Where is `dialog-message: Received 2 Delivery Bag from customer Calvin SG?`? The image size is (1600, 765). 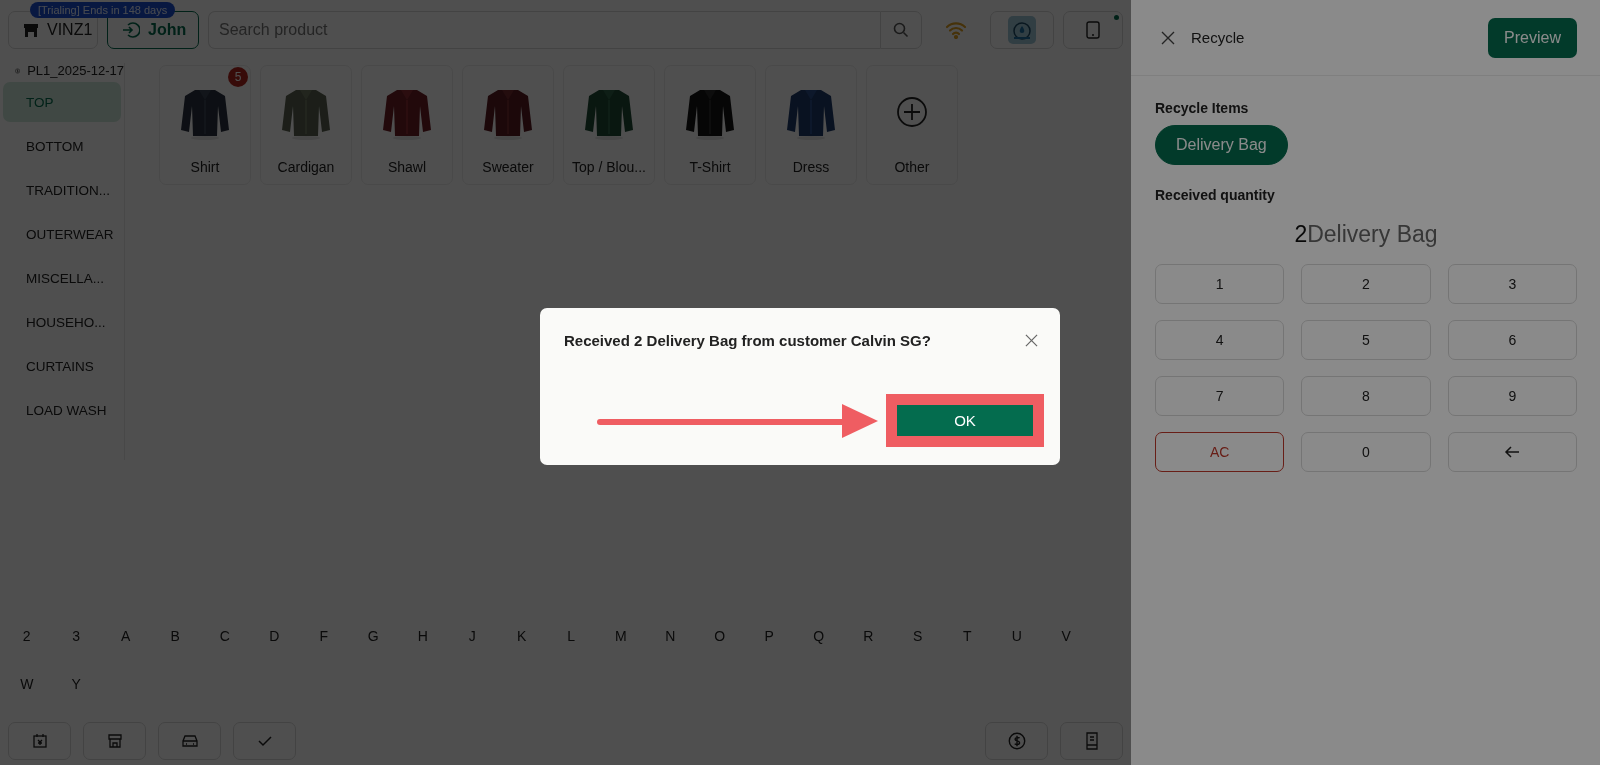 dialog-message: Received 2 Delivery Bag from customer Calvin SG? is located at coordinates (747, 340).